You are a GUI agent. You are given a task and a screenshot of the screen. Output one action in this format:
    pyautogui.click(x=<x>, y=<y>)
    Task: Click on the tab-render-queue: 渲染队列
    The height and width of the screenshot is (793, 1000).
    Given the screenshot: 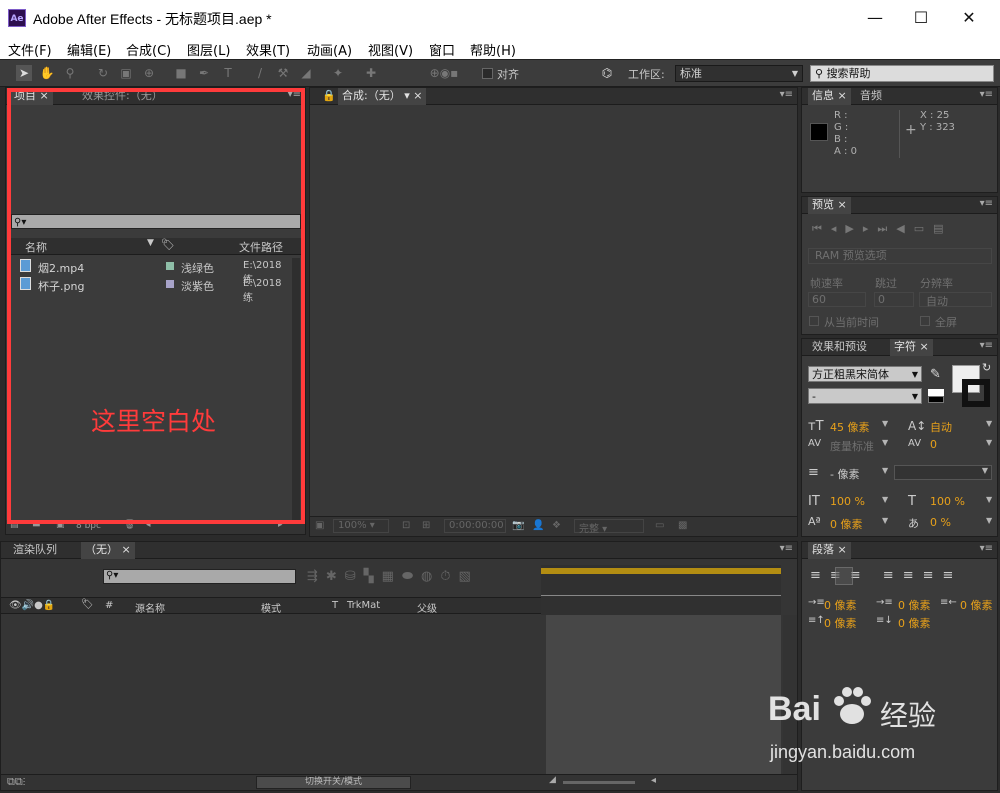 What is the action you would take?
    pyautogui.click(x=35, y=550)
    